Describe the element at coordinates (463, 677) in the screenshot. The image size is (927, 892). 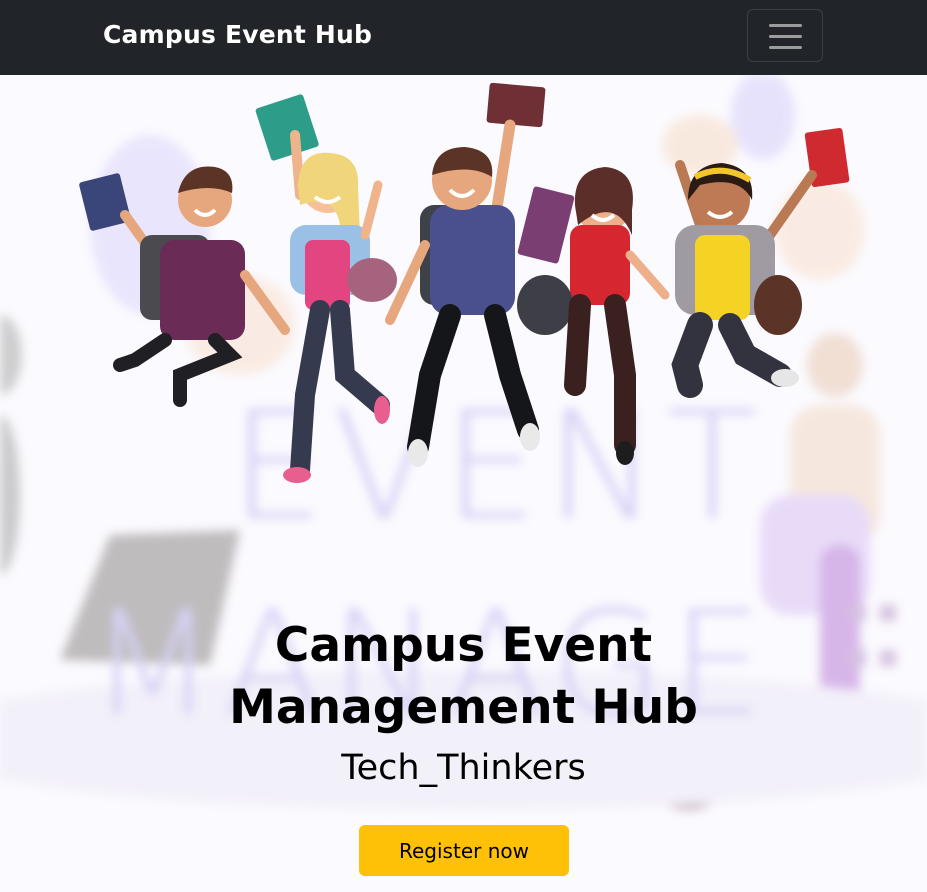
I see `hero-title: Campus Event Management Hub` at that location.